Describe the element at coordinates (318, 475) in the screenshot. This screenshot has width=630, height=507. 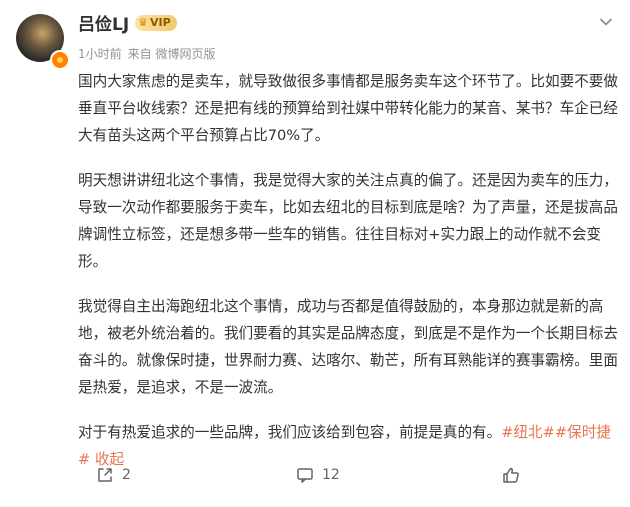
I see `comment-button: 12` at that location.